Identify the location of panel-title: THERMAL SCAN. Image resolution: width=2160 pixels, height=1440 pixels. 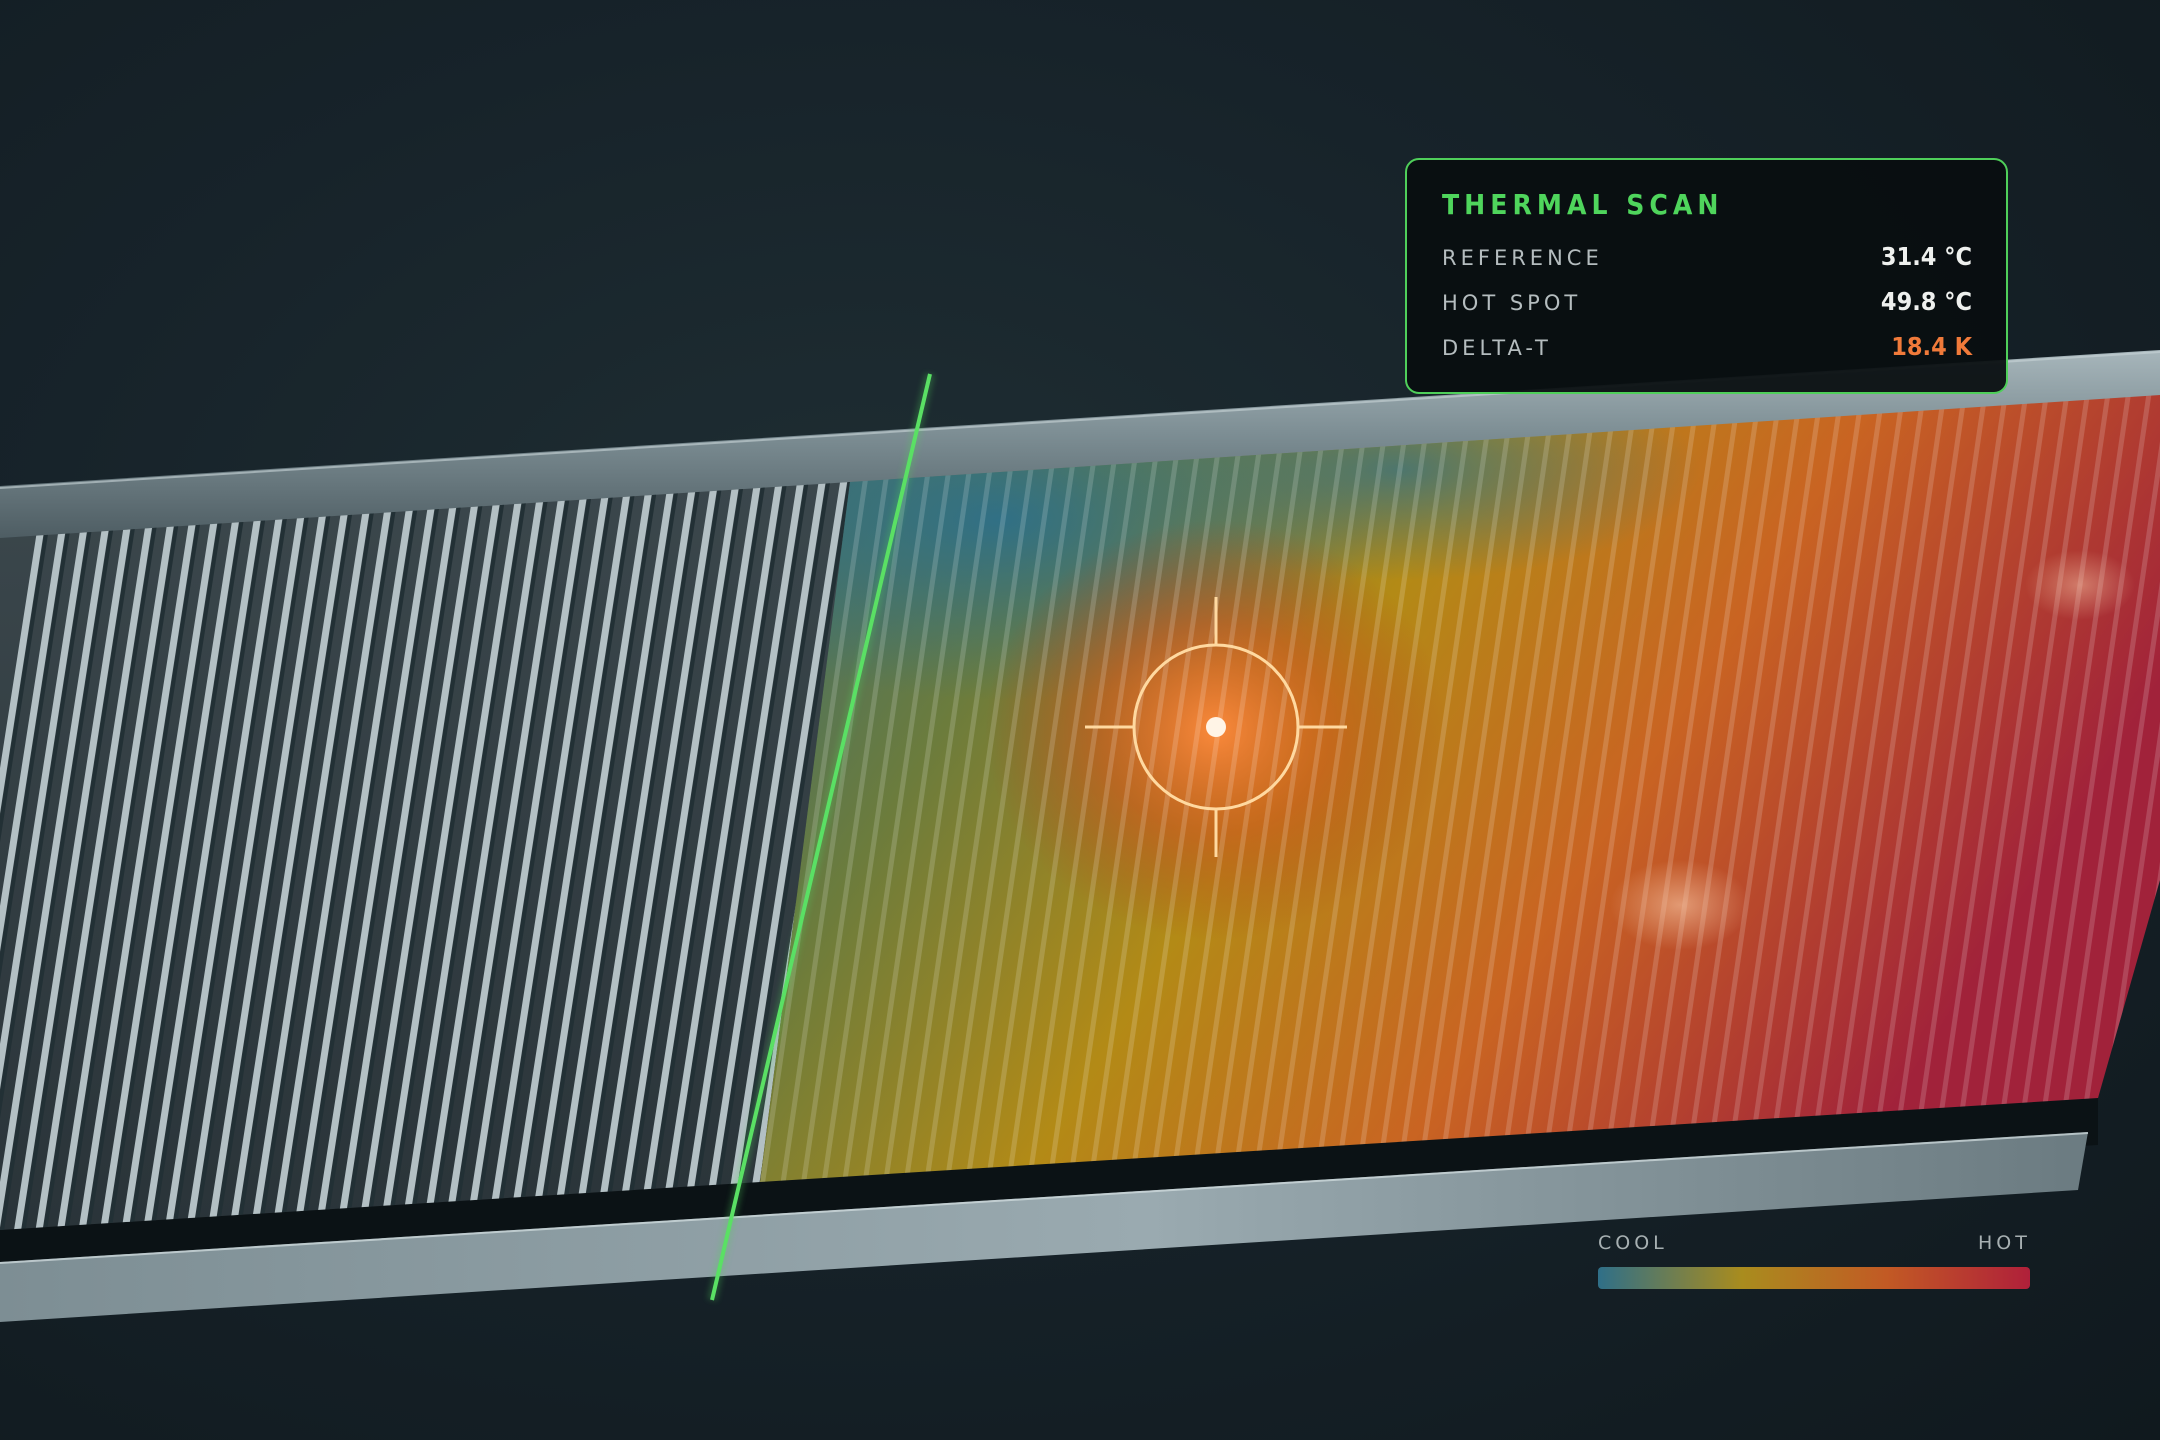
(1583, 204).